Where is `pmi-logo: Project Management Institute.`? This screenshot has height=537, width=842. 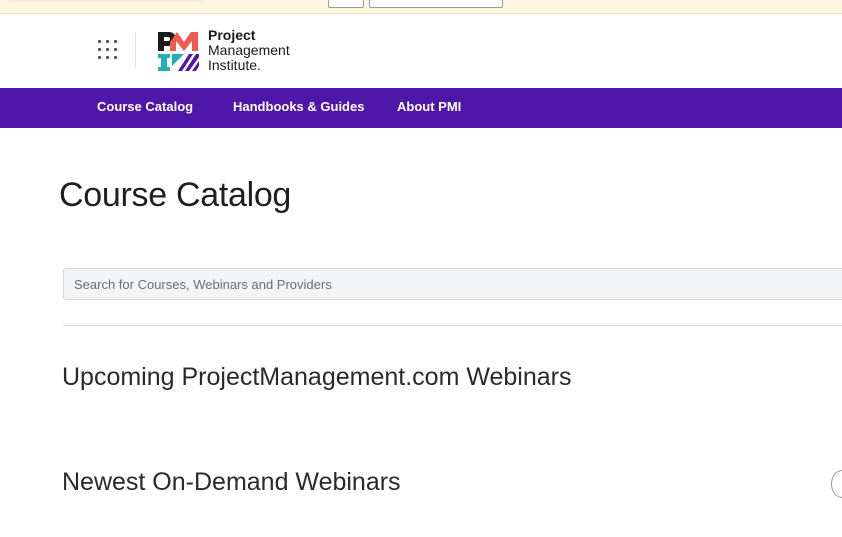 pmi-logo: Project Management Institute. is located at coordinates (236, 51).